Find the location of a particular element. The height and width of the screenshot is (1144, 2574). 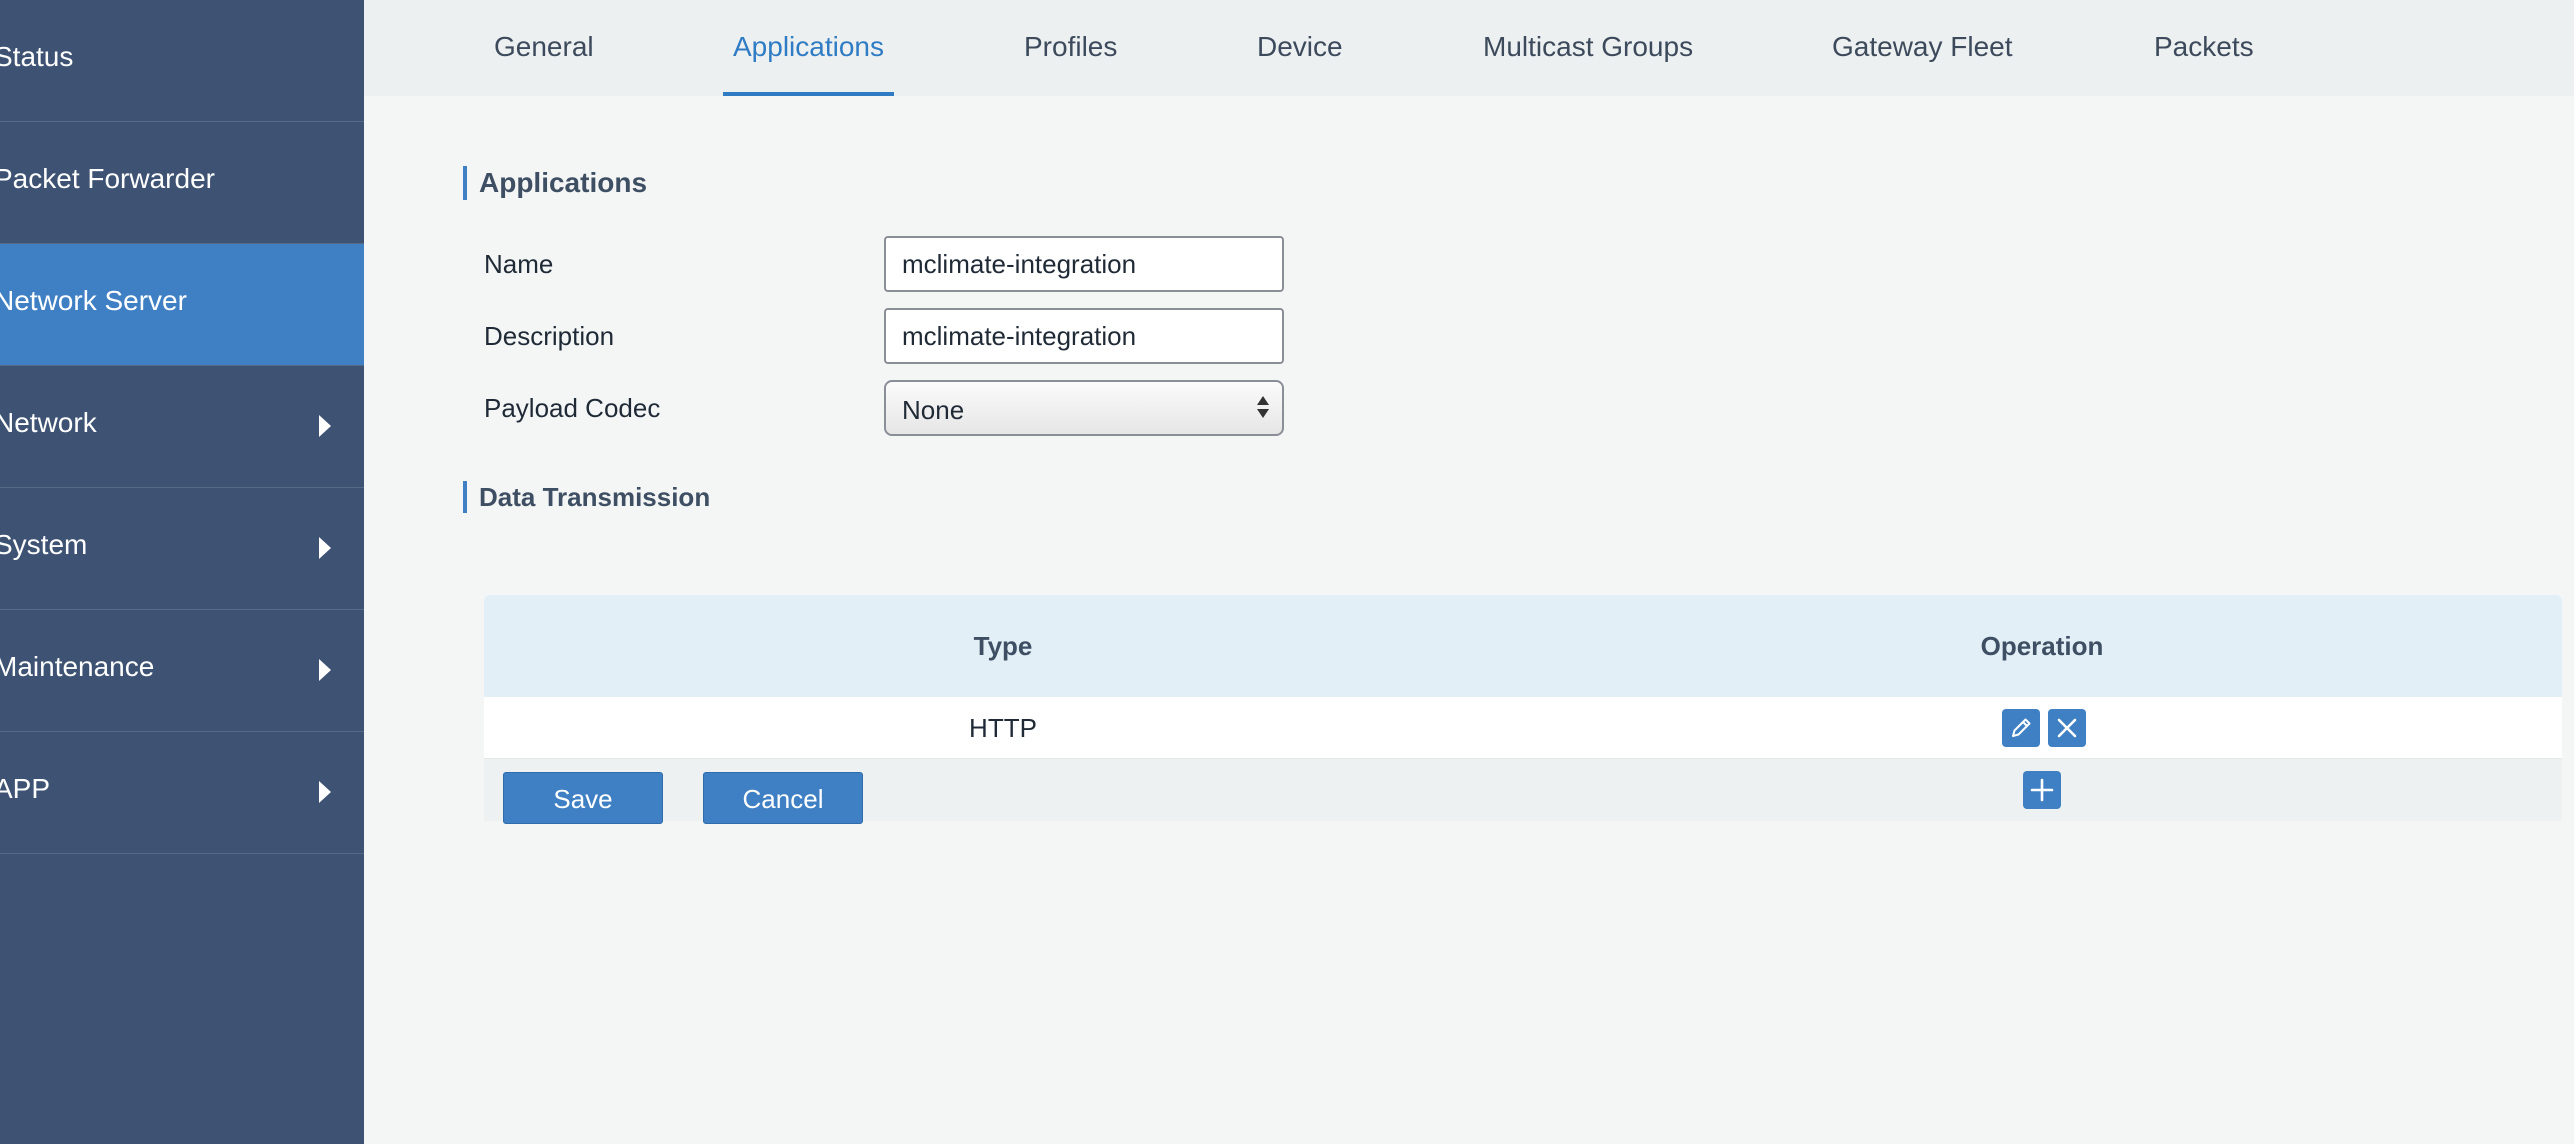

description-input is located at coordinates (1084, 336).